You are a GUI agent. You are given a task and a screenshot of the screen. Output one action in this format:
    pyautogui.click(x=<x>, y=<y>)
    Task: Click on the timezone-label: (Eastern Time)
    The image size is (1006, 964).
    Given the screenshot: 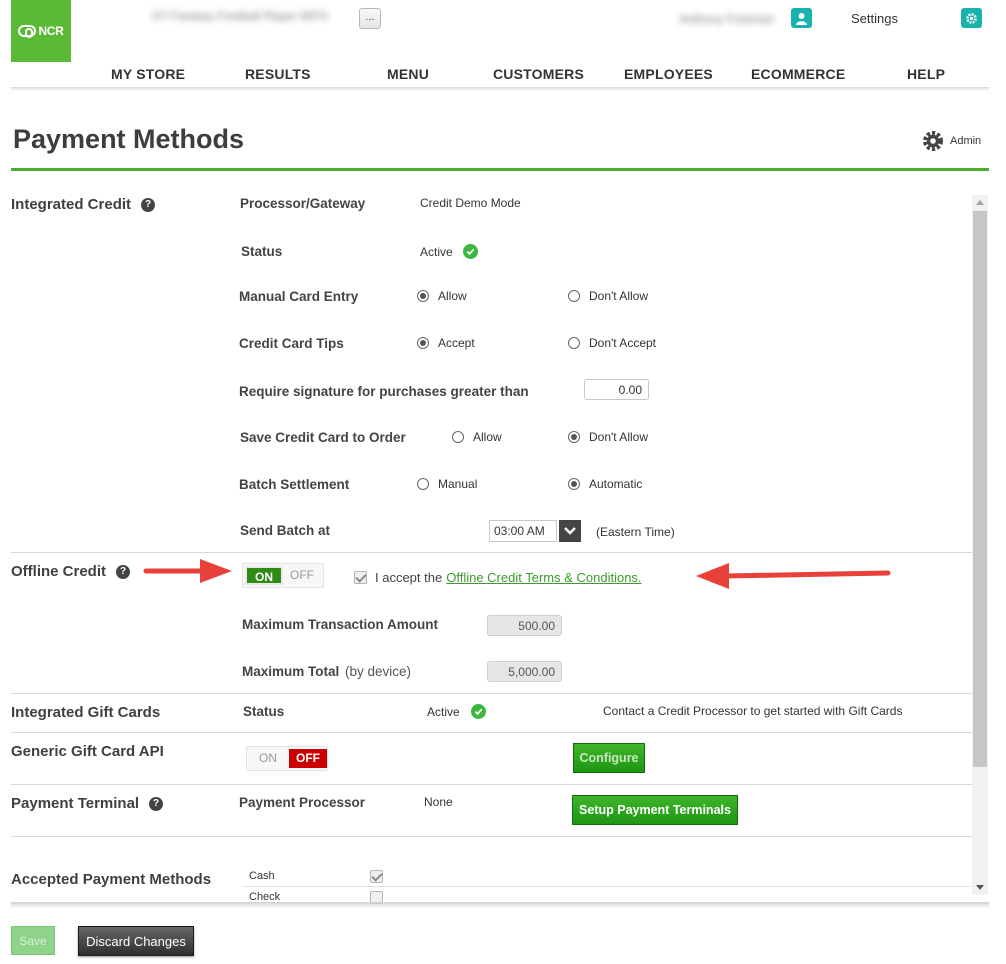 What is the action you would take?
    pyautogui.click(x=635, y=532)
    